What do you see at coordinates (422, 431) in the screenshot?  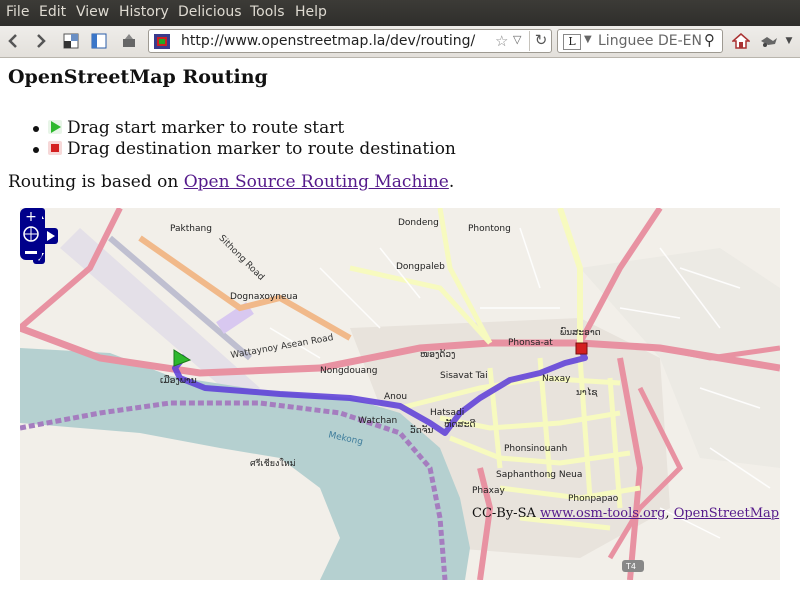 I see `label-lao-3: ວັດຈັນ` at bounding box center [422, 431].